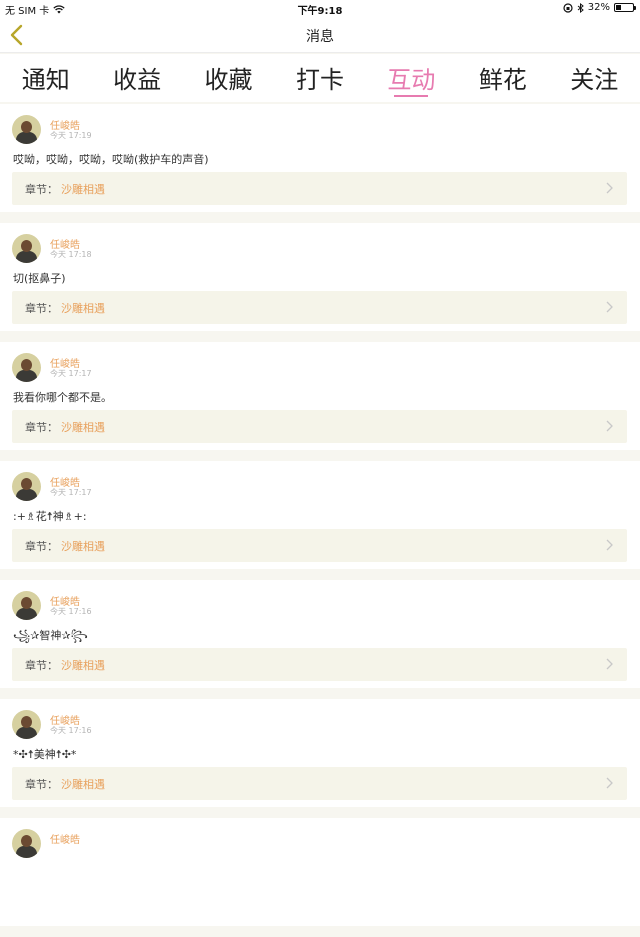 The height and width of the screenshot is (937, 640). Describe the element at coordinates (39, 278) in the screenshot. I see `message-text: 切(抠鼻子)` at that location.